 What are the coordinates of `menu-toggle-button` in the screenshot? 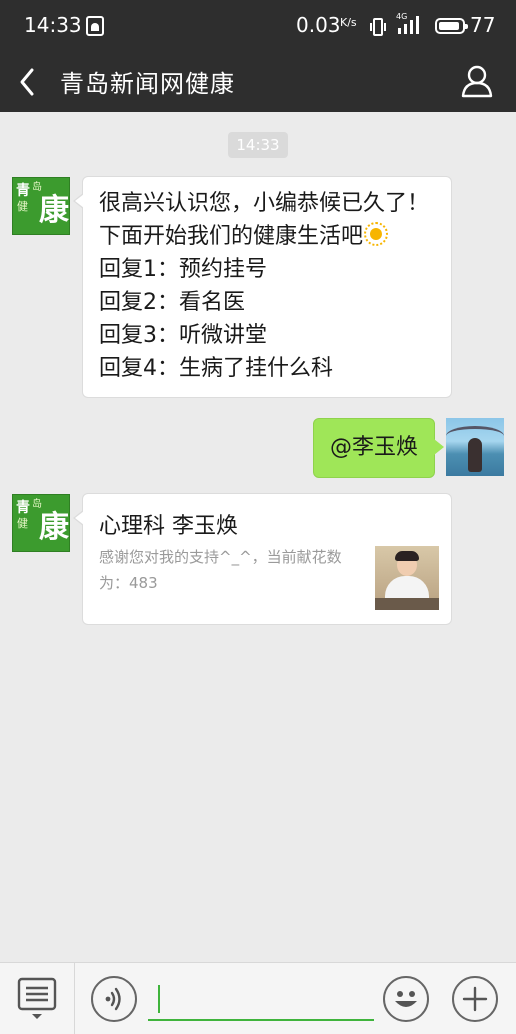 It's located at (37, 998).